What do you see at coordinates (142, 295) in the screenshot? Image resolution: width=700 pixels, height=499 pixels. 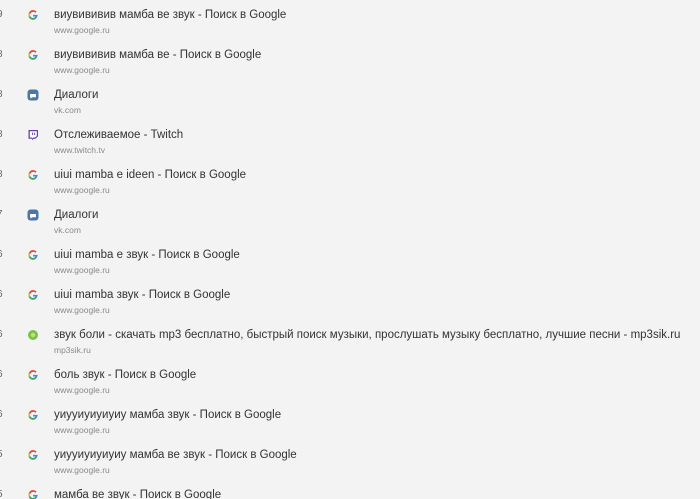 I see `entry-title: uiui mamba звук - Поиск в Google` at bounding box center [142, 295].